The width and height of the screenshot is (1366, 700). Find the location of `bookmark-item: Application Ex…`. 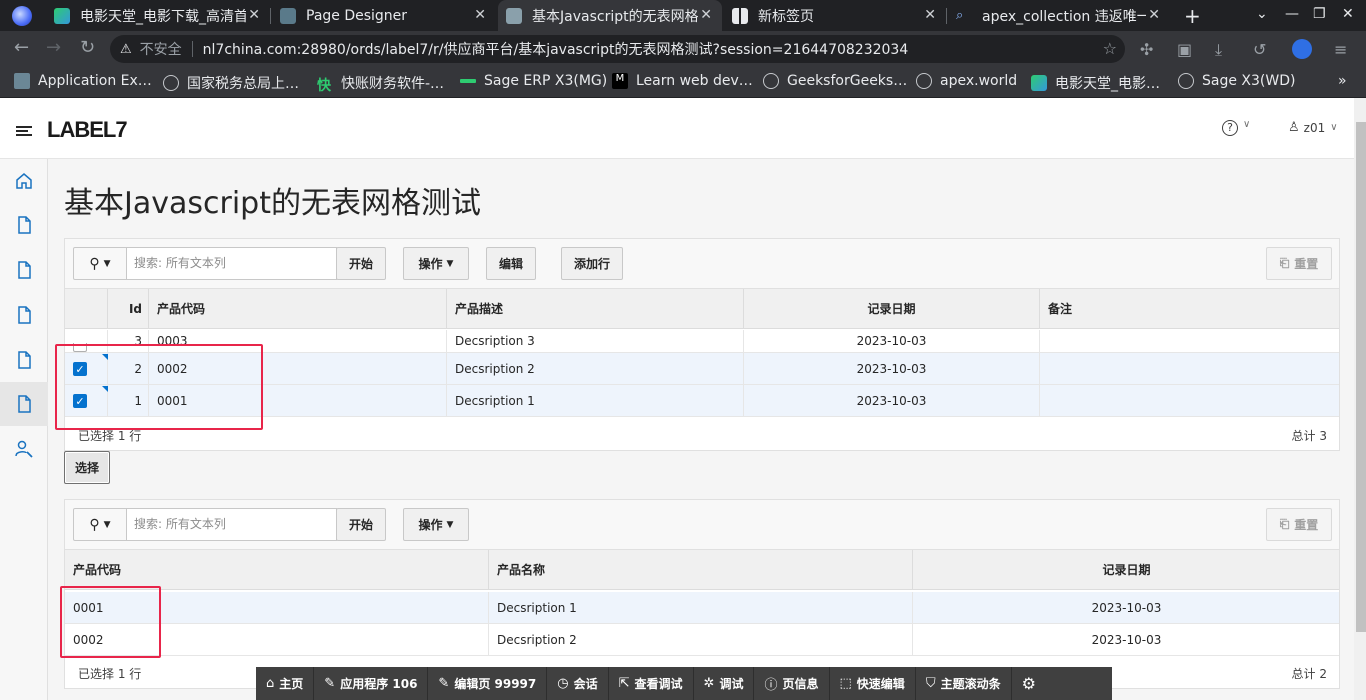

bookmark-item: Application Ex… is located at coordinates (83, 81).